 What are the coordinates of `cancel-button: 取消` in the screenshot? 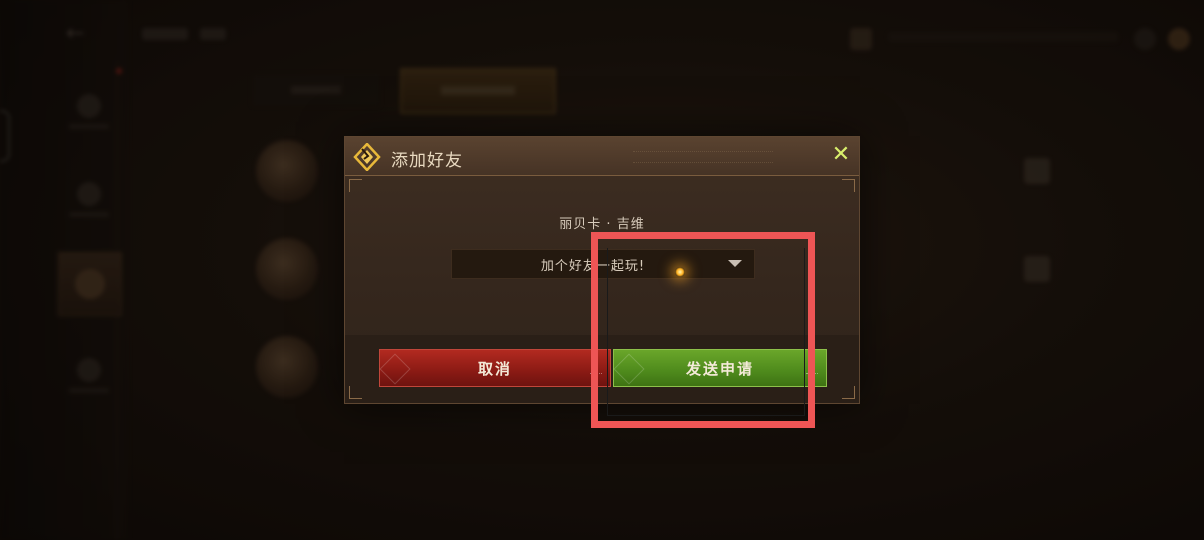 It's located at (495, 368).